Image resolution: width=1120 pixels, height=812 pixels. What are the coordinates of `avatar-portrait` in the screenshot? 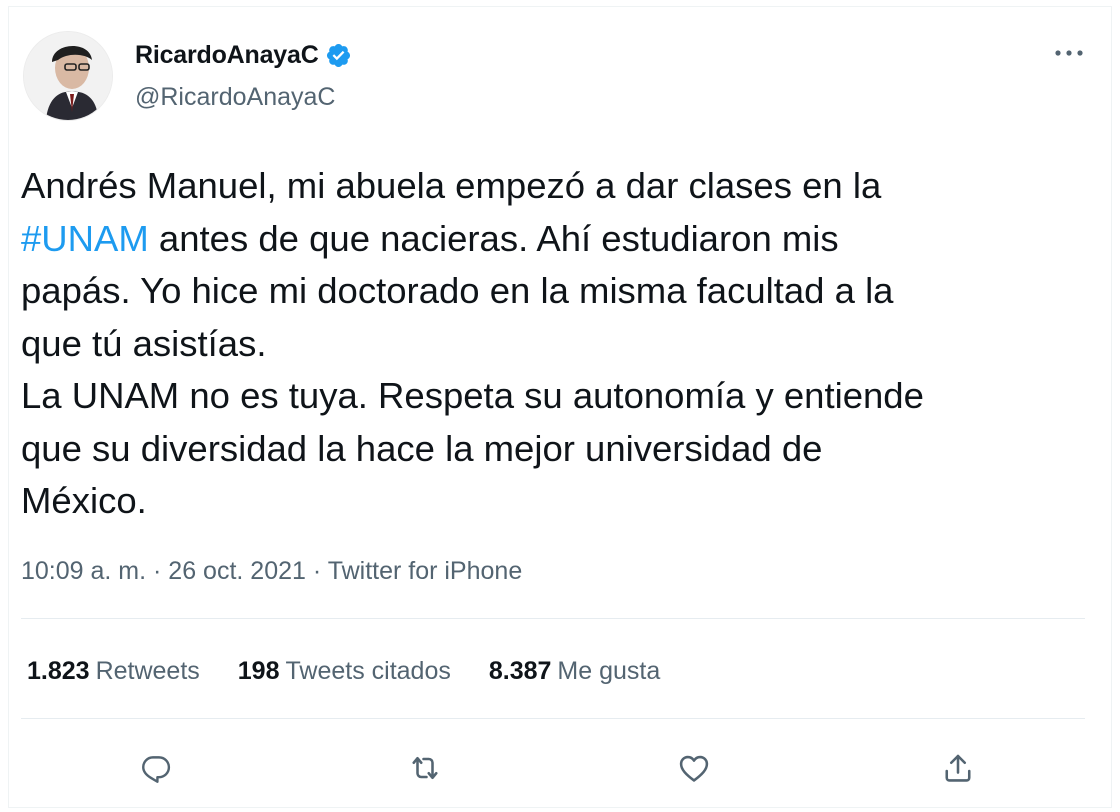 It's located at (68, 76).